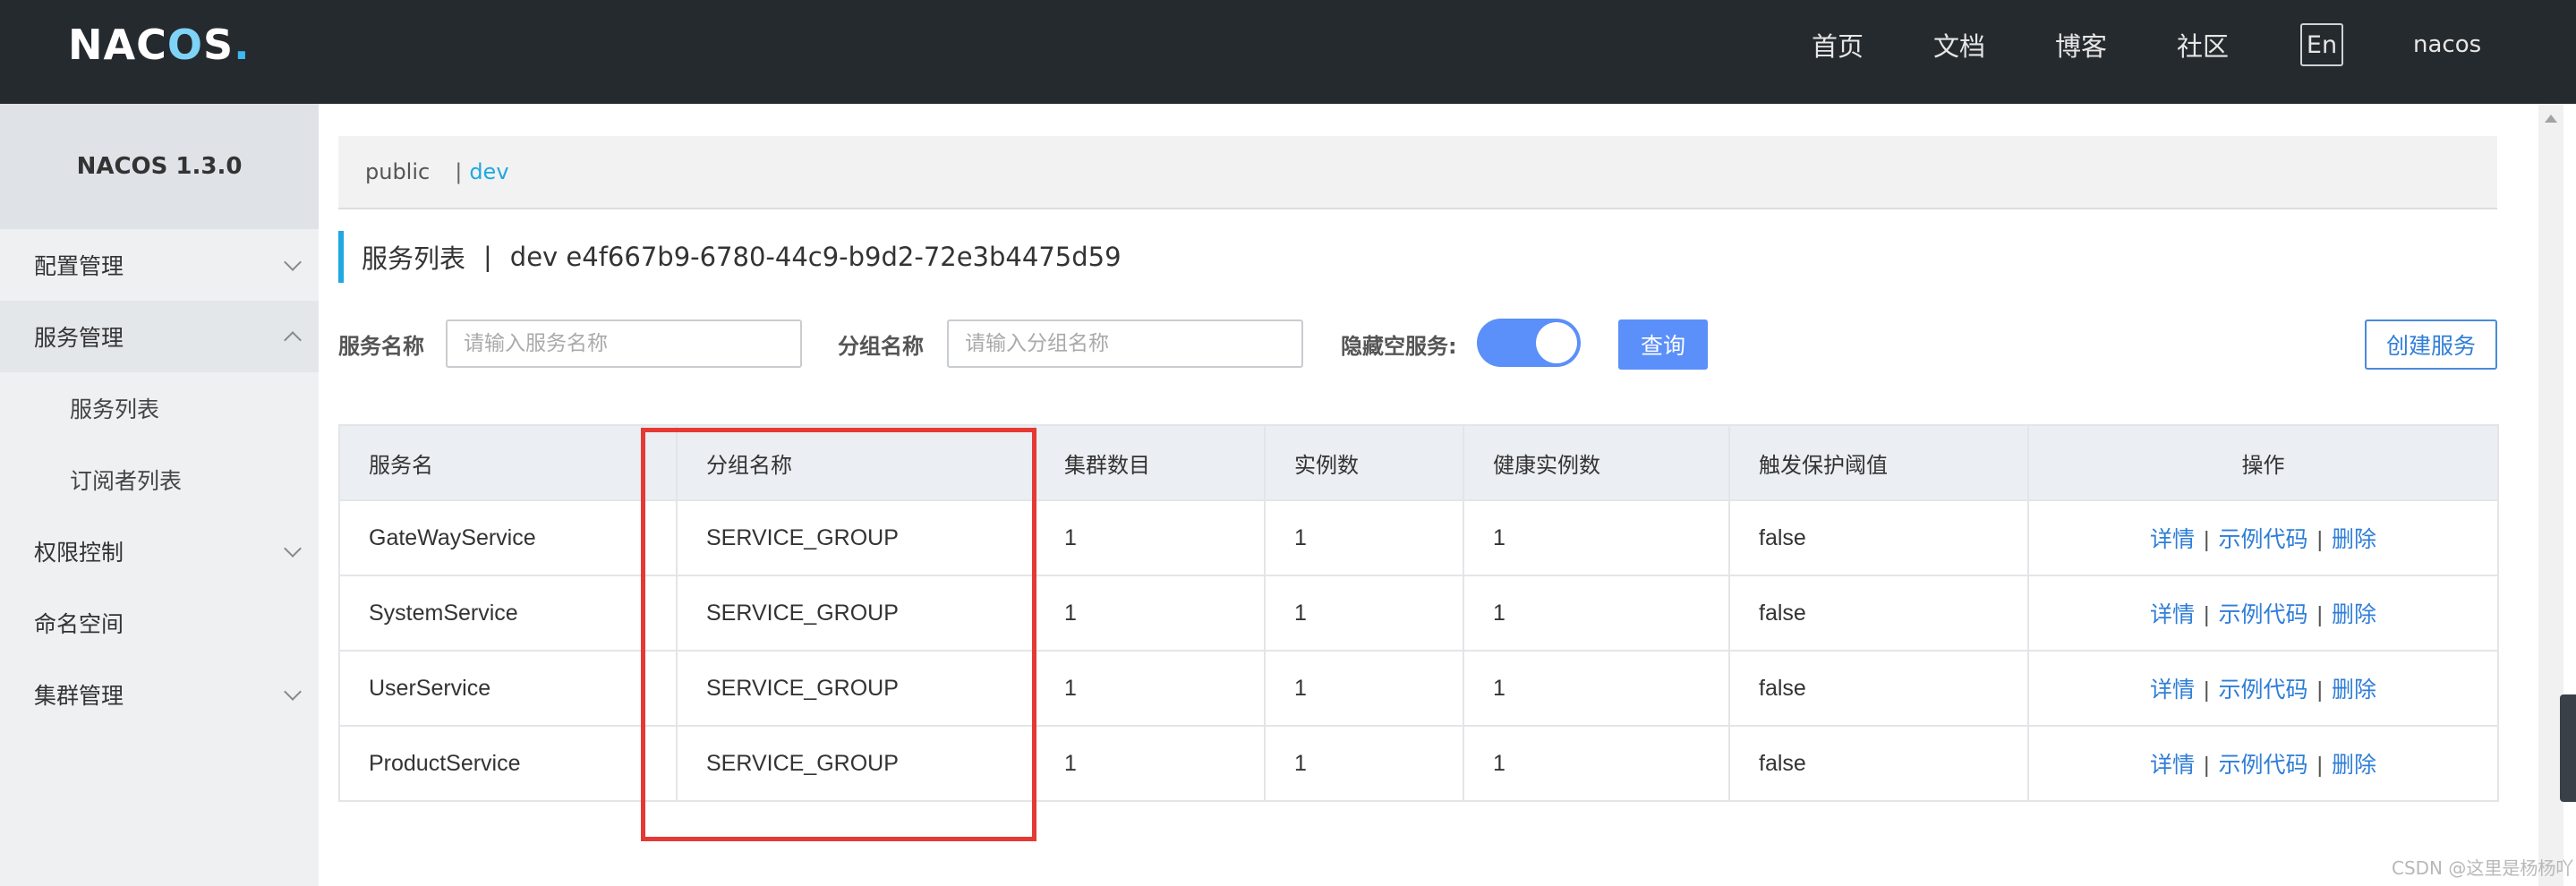 The image size is (2576, 886). I want to click on group-name-input, so click(1125, 343).